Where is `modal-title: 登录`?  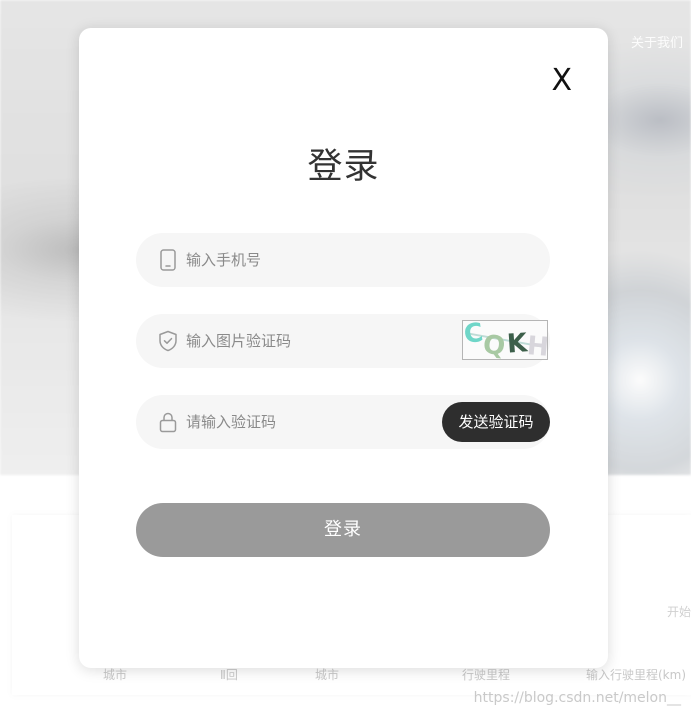 modal-title: 登录 is located at coordinates (343, 167).